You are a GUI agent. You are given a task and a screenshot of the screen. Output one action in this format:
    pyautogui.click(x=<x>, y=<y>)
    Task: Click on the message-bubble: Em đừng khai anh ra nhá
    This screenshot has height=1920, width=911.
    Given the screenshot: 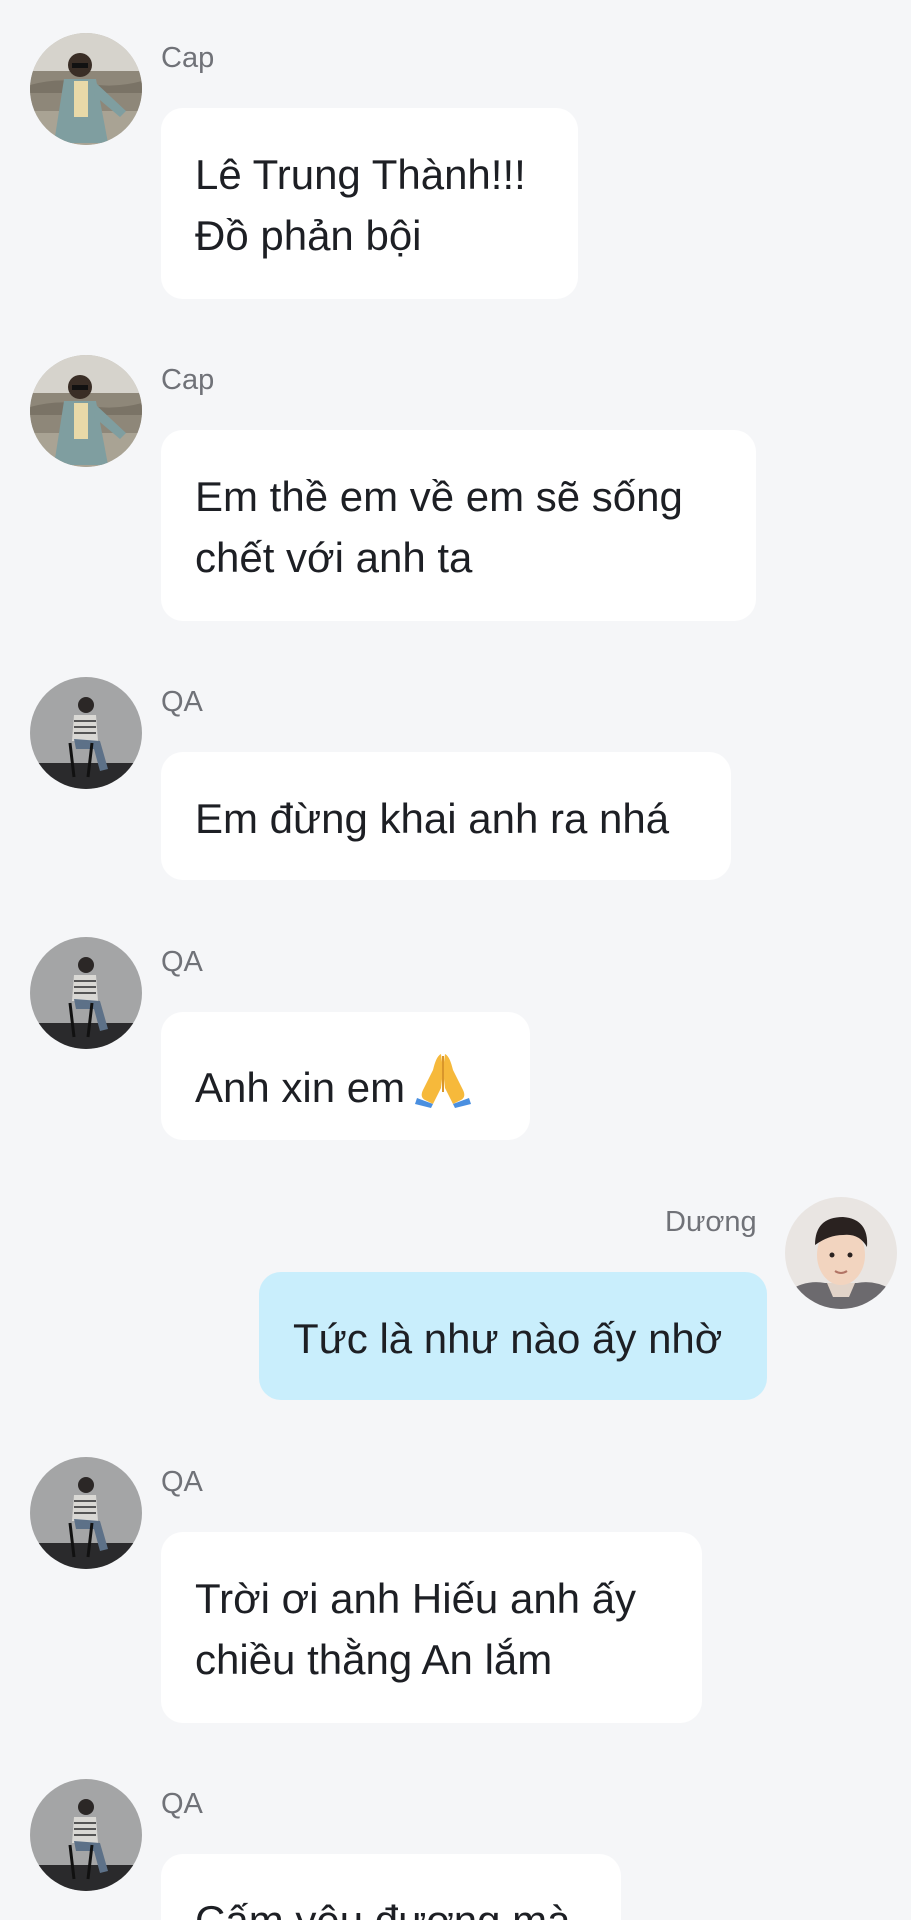 What is the action you would take?
    pyautogui.click(x=446, y=816)
    